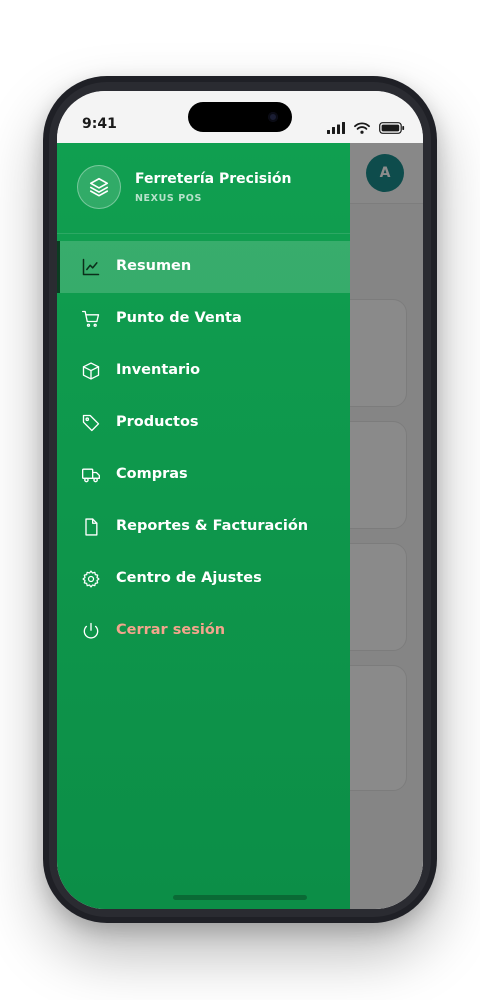  Describe the element at coordinates (392, 128) in the screenshot. I see `battery-icon` at that location.